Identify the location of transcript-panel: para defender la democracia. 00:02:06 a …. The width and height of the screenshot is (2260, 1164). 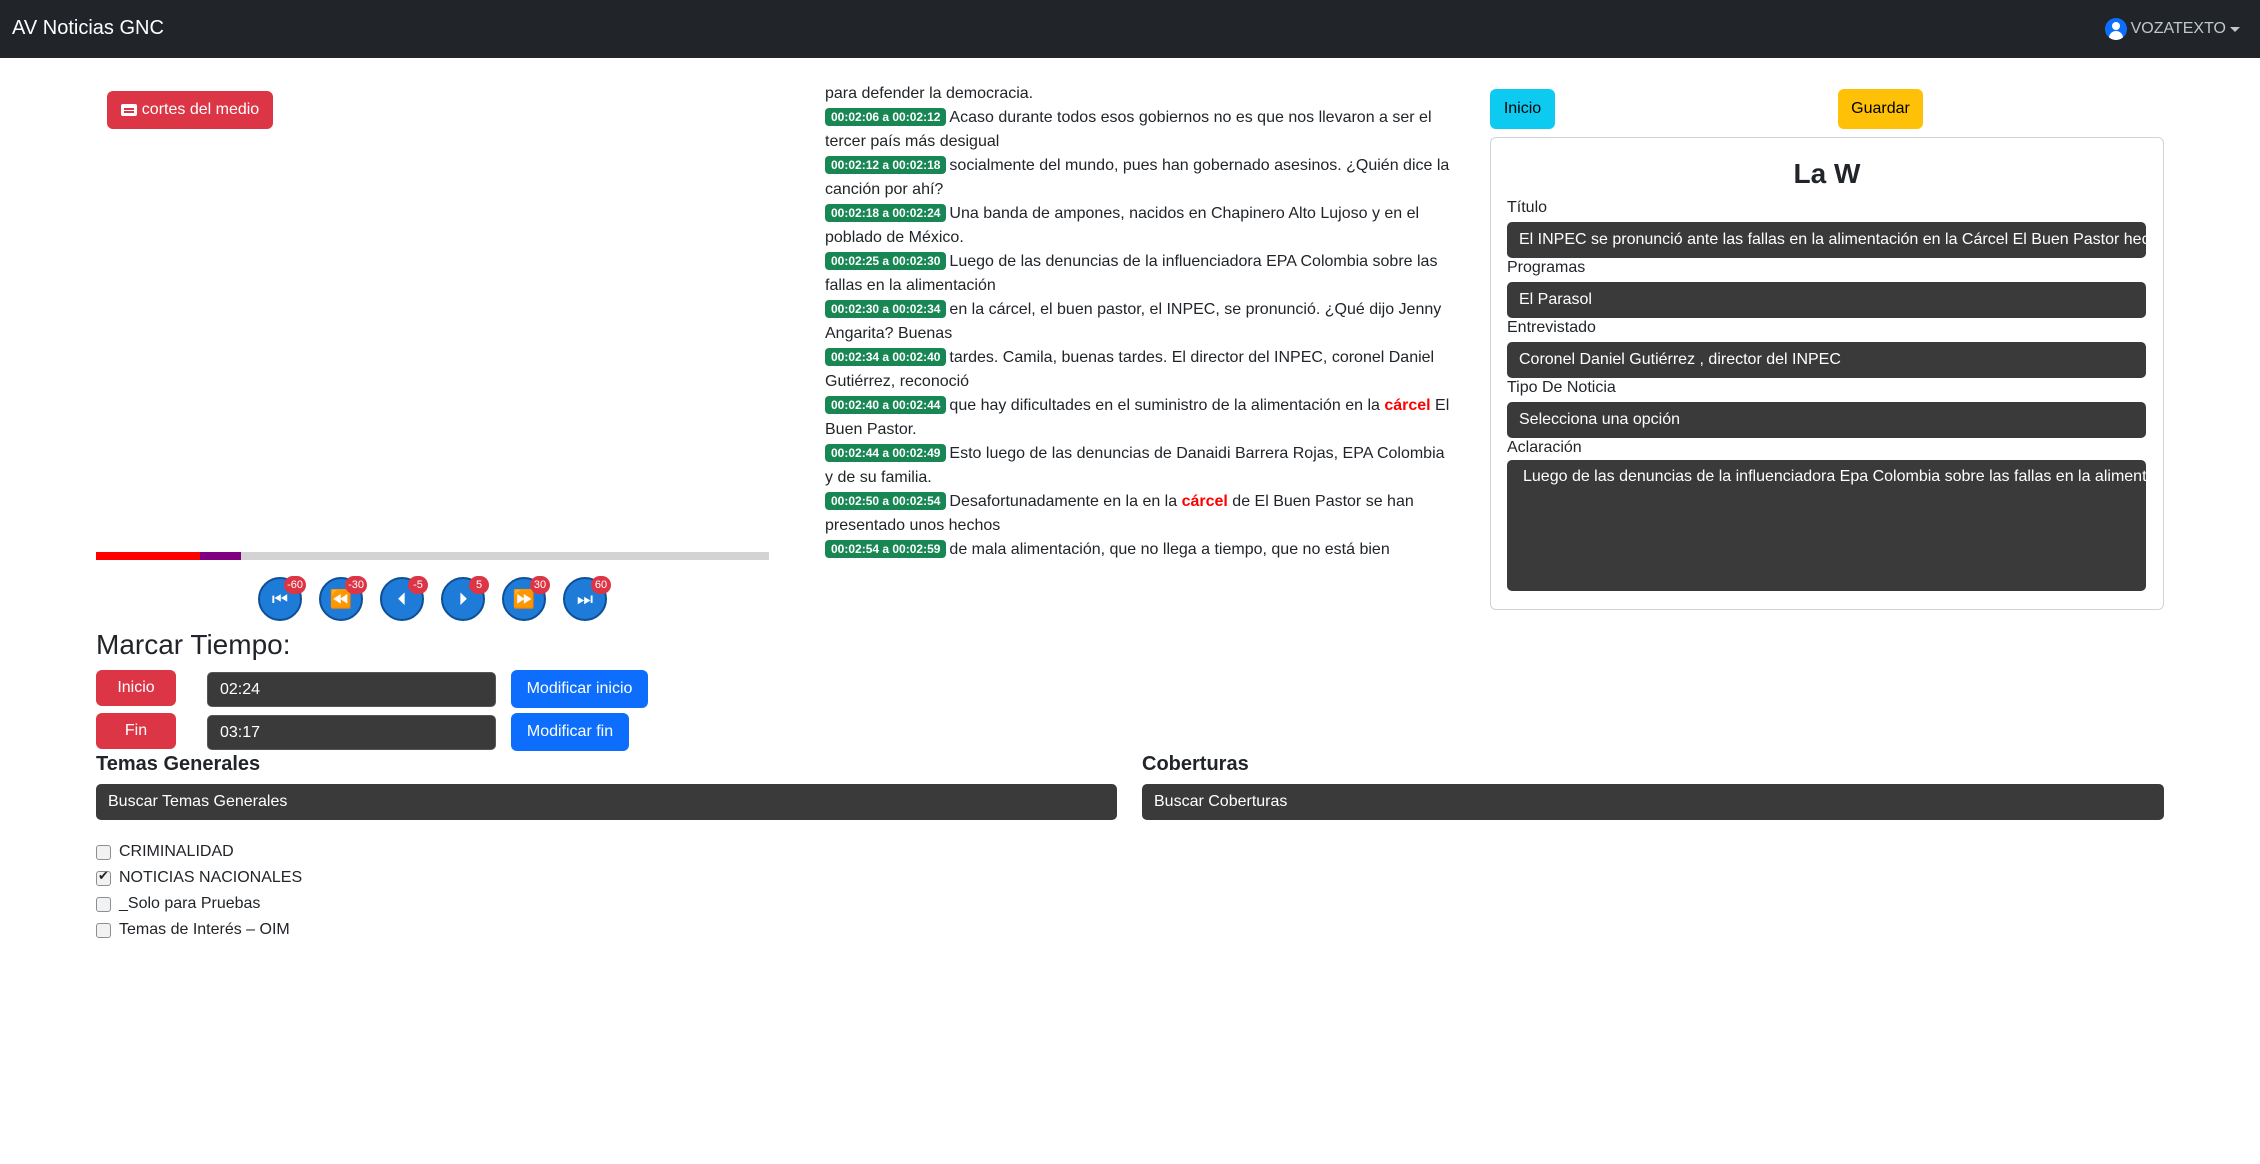
(1137, 328).